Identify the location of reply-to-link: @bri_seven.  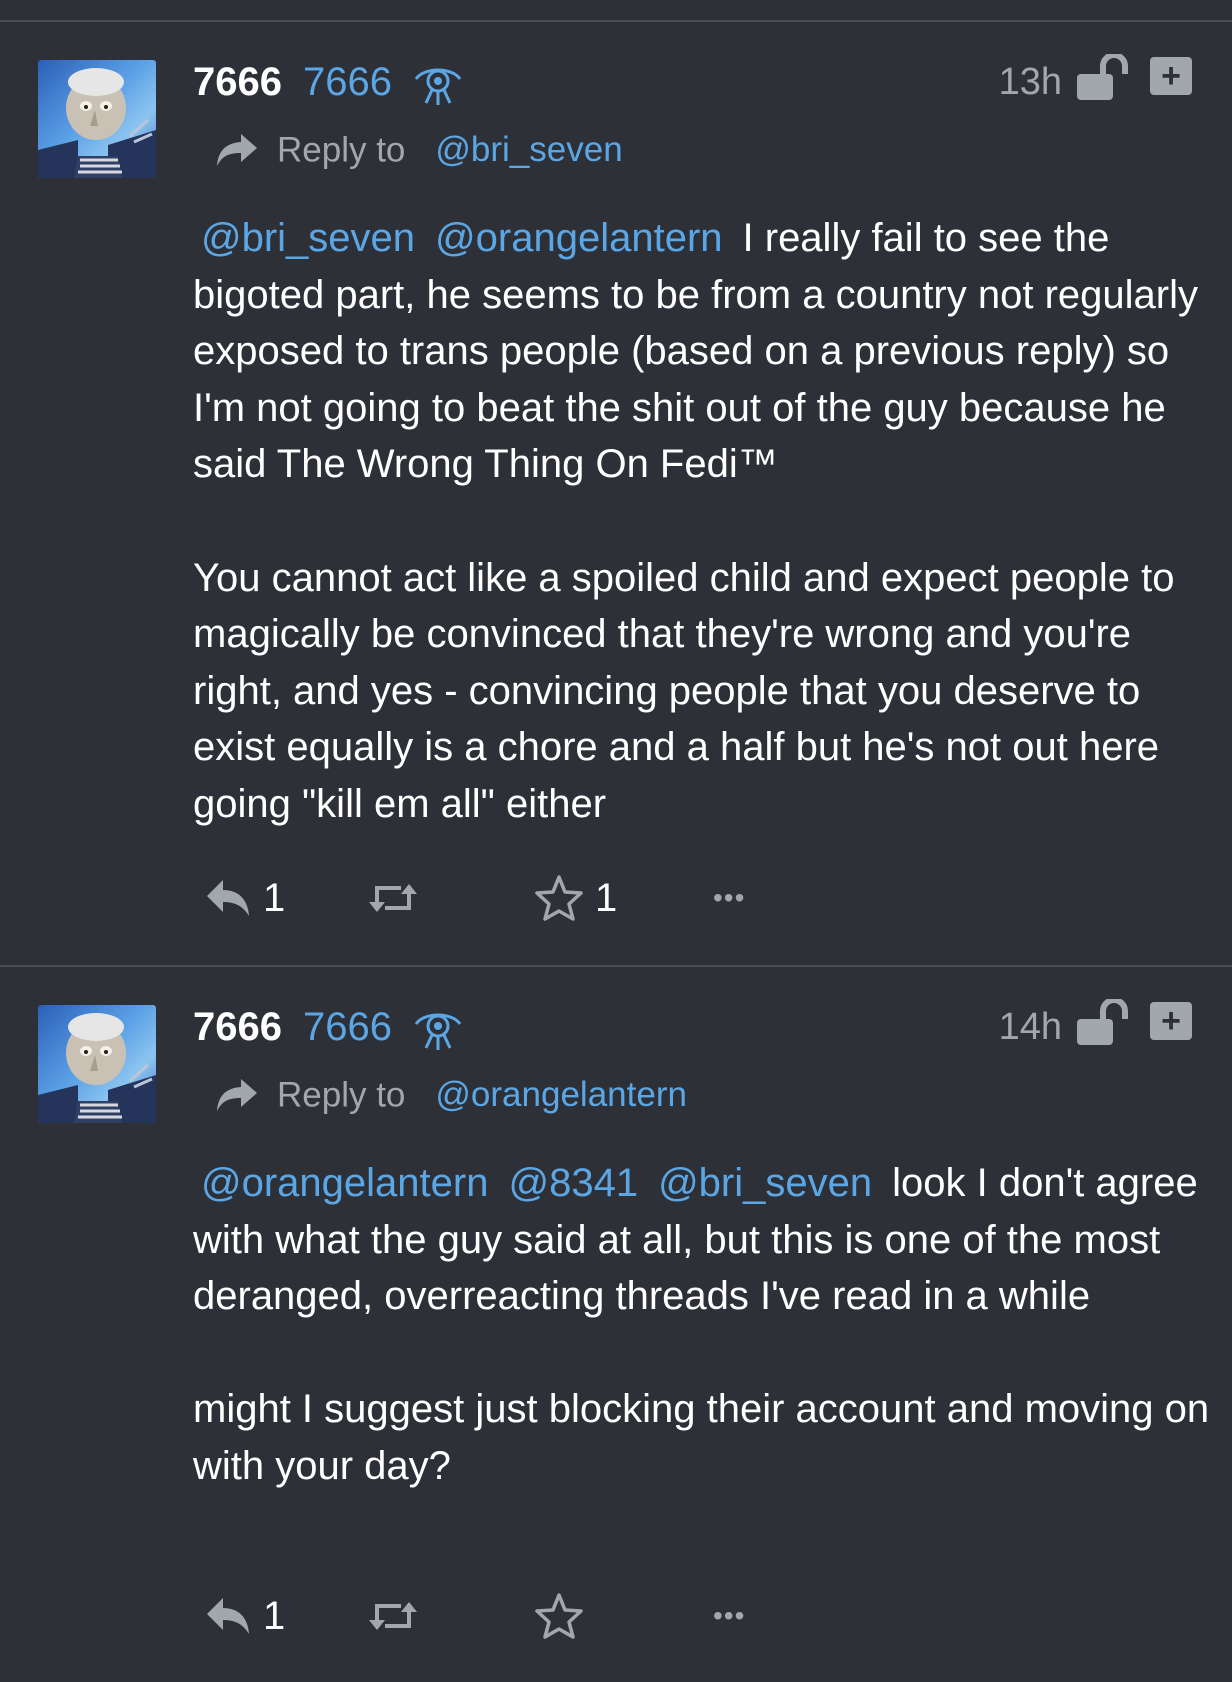
(528, 149).